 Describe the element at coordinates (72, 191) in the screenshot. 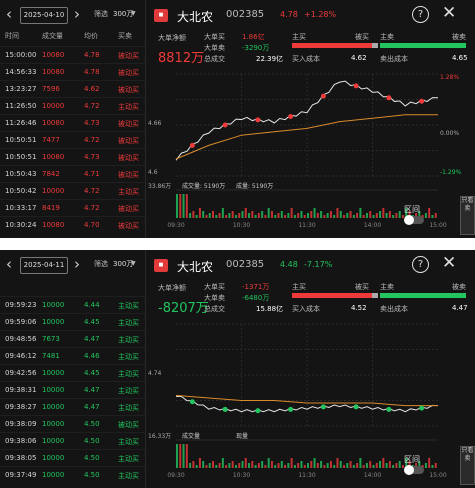

I see `table-row: 10:50:42 10000 4.72 主动买` at that location.